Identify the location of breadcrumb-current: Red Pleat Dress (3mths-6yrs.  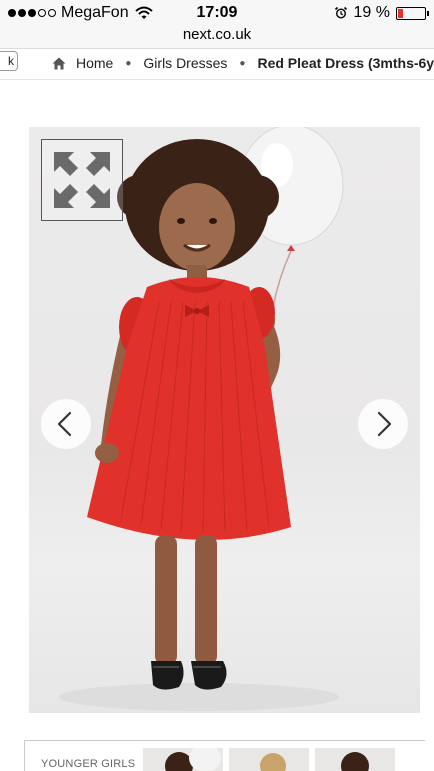
(345, 63).